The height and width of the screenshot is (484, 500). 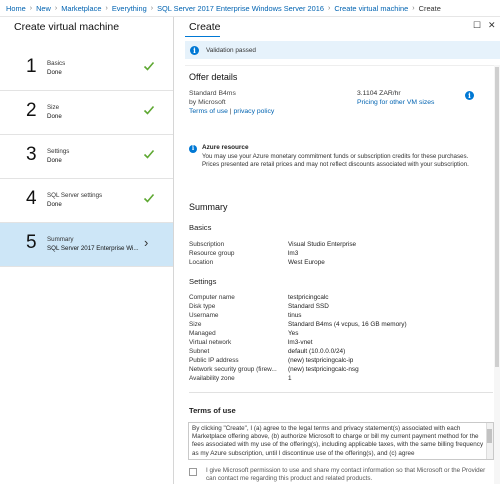 What do you see at coordinates (202, 306) in the screenshot?
I see `summary-label: Disk type` at bounding box center [202, 306].